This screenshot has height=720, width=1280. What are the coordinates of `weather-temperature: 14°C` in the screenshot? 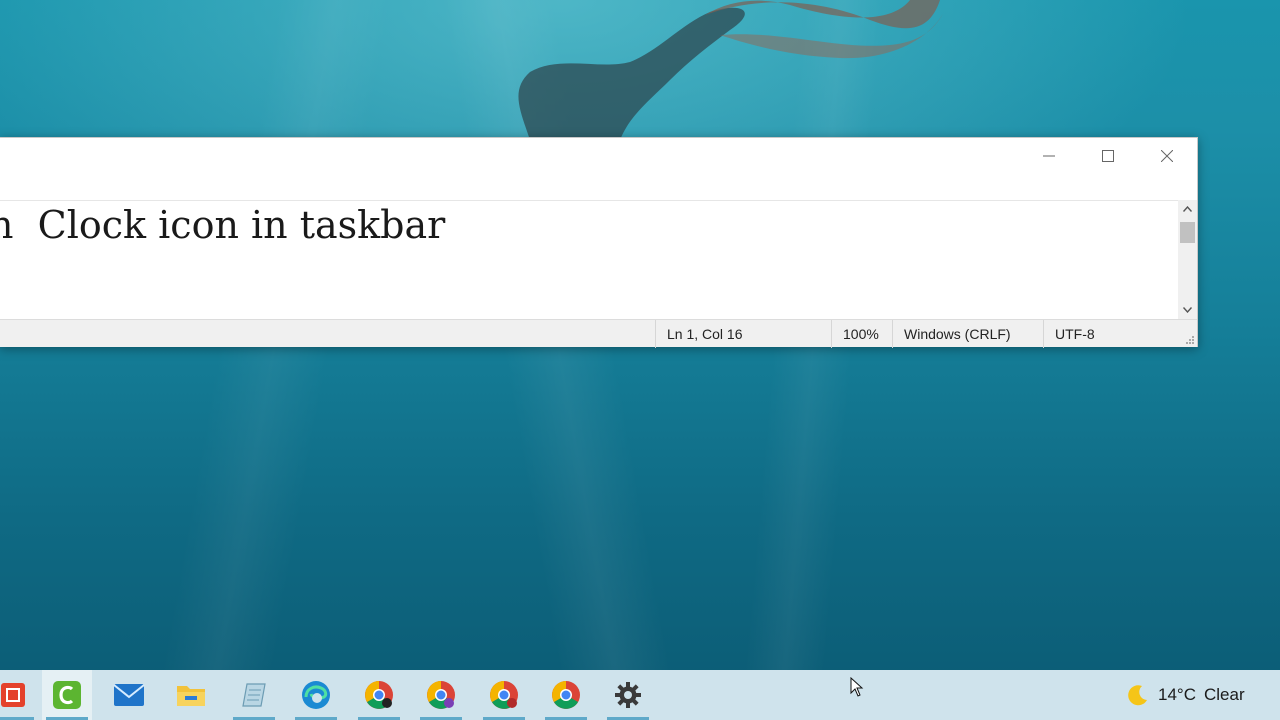 It's located at (1177, 694).